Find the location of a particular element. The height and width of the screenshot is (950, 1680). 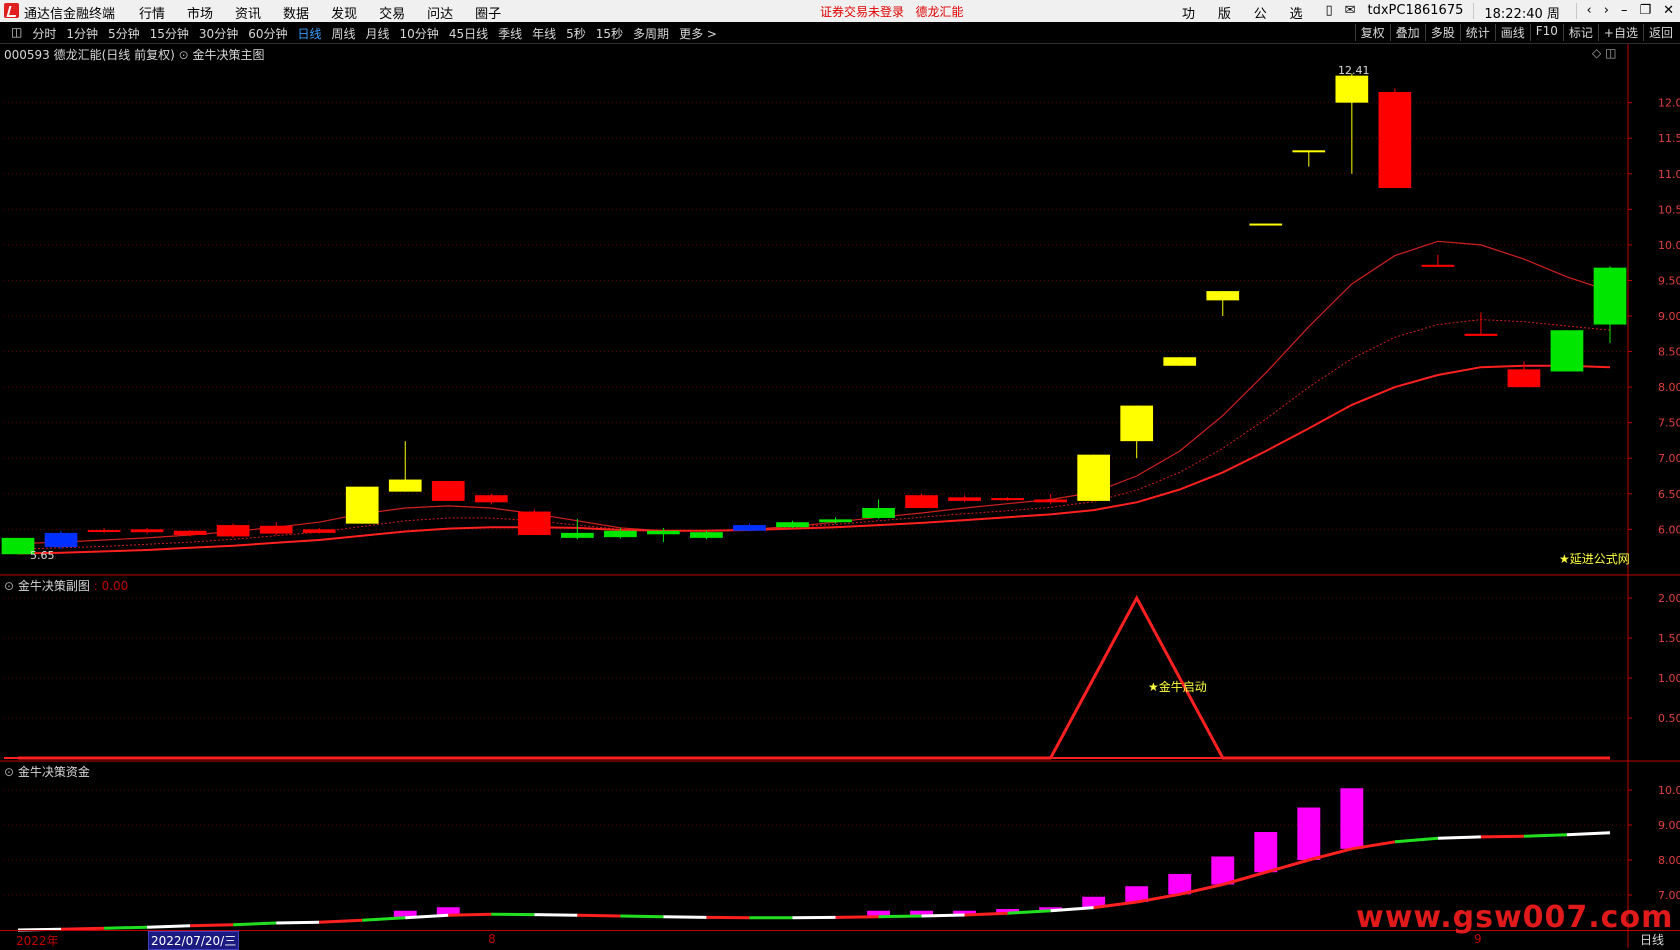

not-logged-text: 证券交易未登录 is located at coordinates (862, 12).